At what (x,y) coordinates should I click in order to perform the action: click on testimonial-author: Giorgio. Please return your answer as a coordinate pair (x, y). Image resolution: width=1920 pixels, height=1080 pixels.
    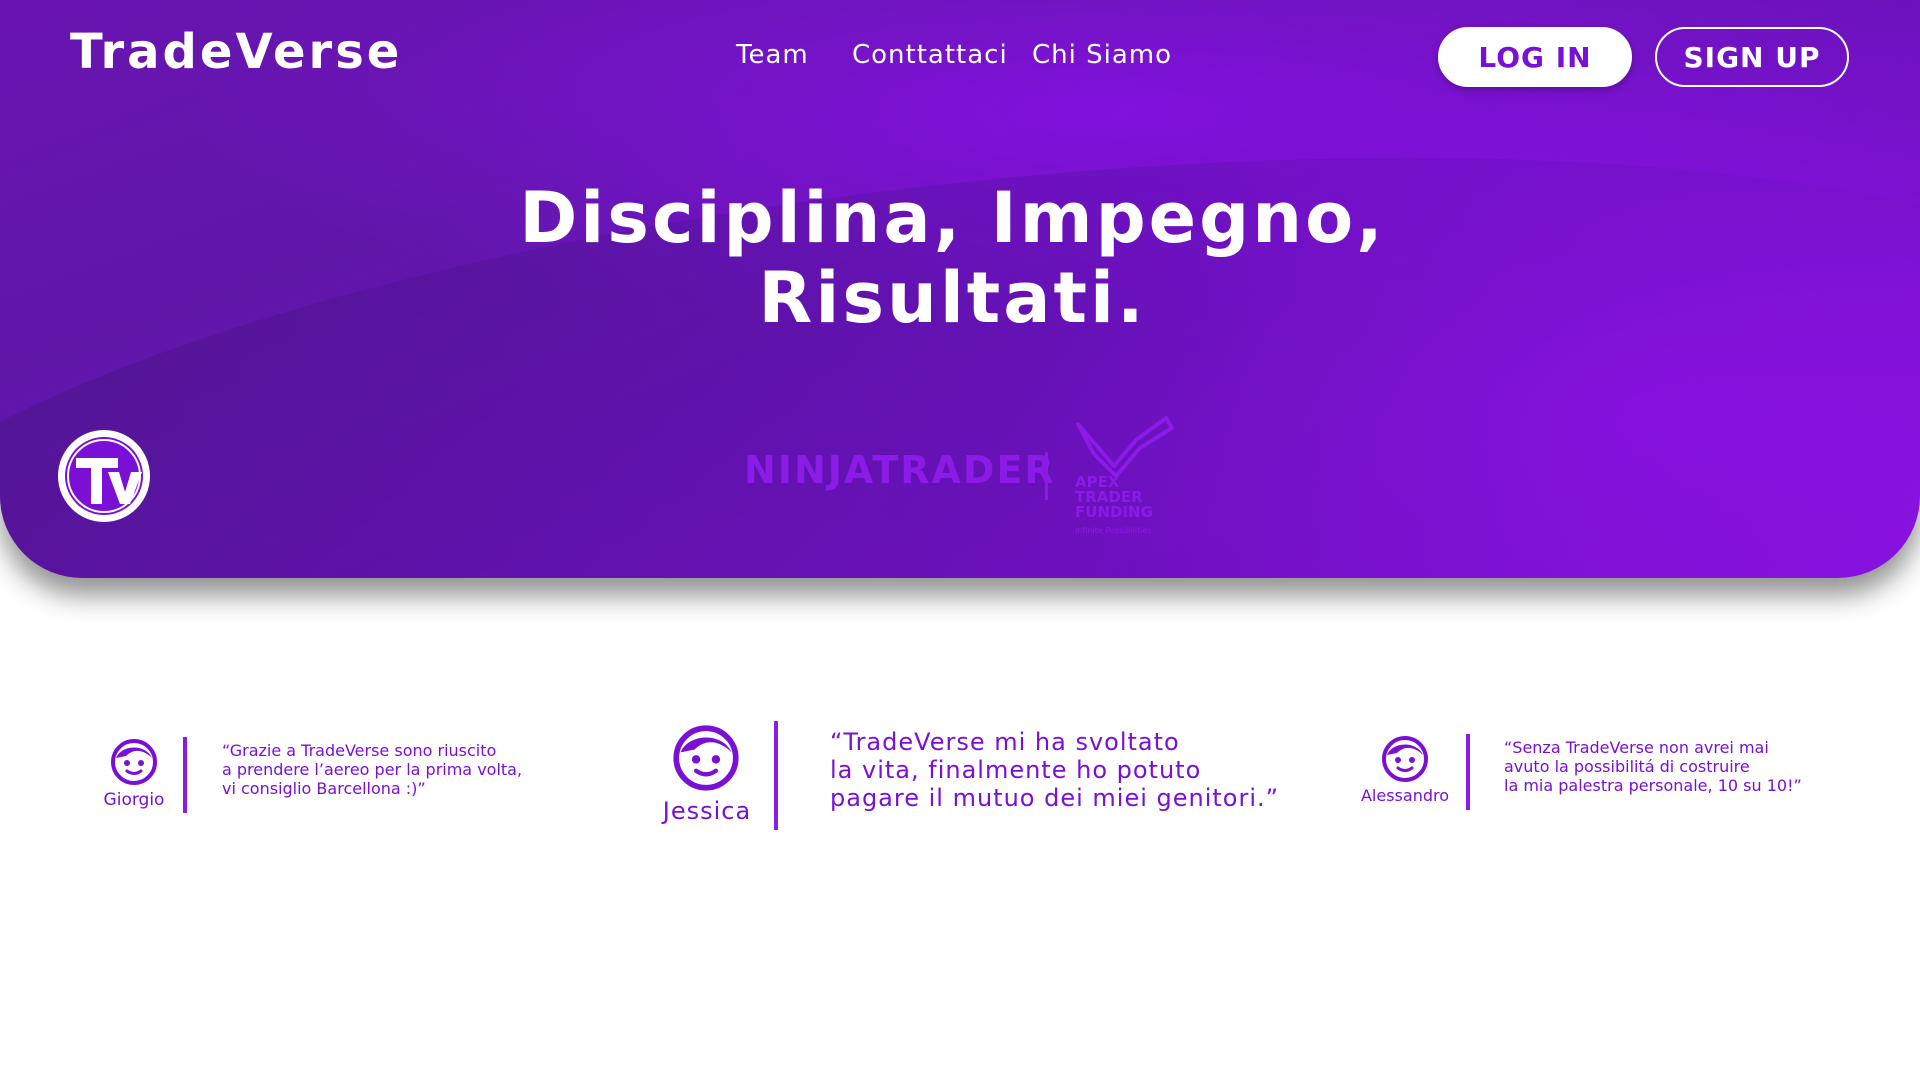
    Looking at the image, I should click on (134, 800).